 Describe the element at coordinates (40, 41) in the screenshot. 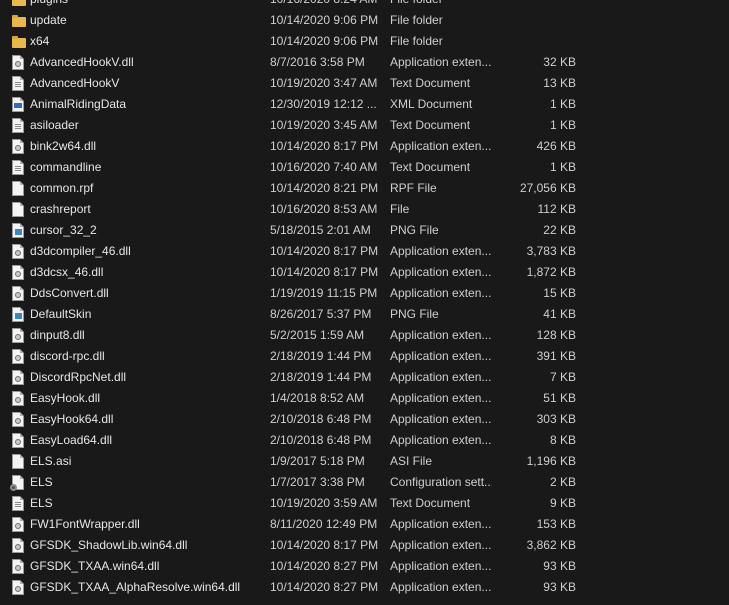

I see `file-name: x64` at that location.